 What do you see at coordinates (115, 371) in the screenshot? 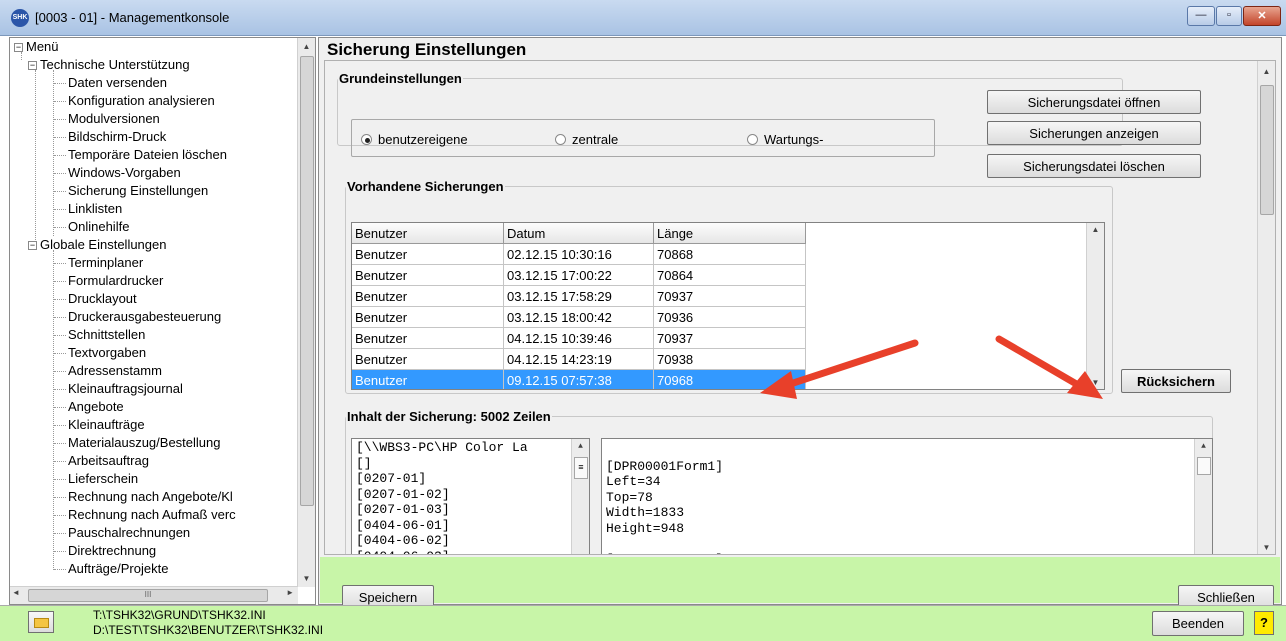
I see `tree-item: Adressenstamm` at bounding box center [115, 371].